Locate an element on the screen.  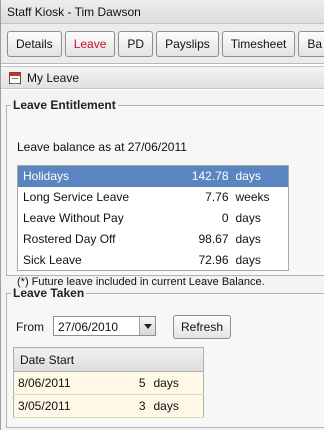
amount-cell: 3 is located at coordinates (133, 406).